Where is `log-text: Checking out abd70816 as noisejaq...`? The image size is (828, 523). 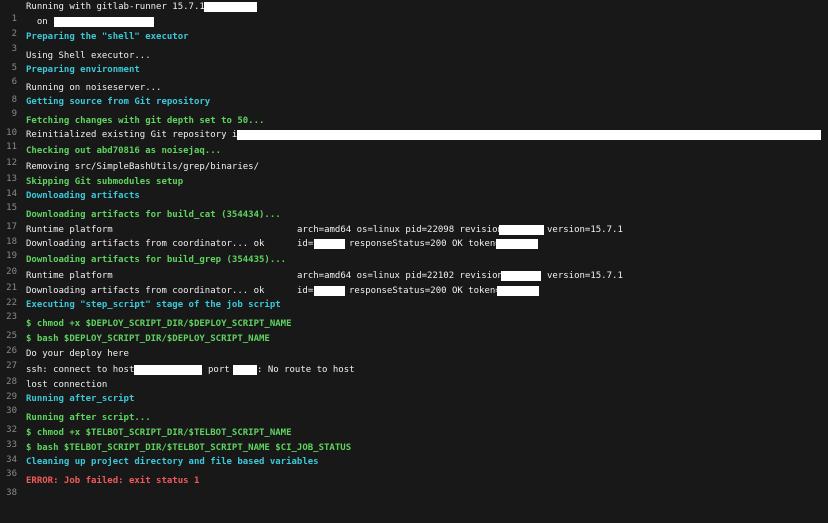
log-text: Checking out abd70816 as noisejaq... is located at coordinates (124, 151).